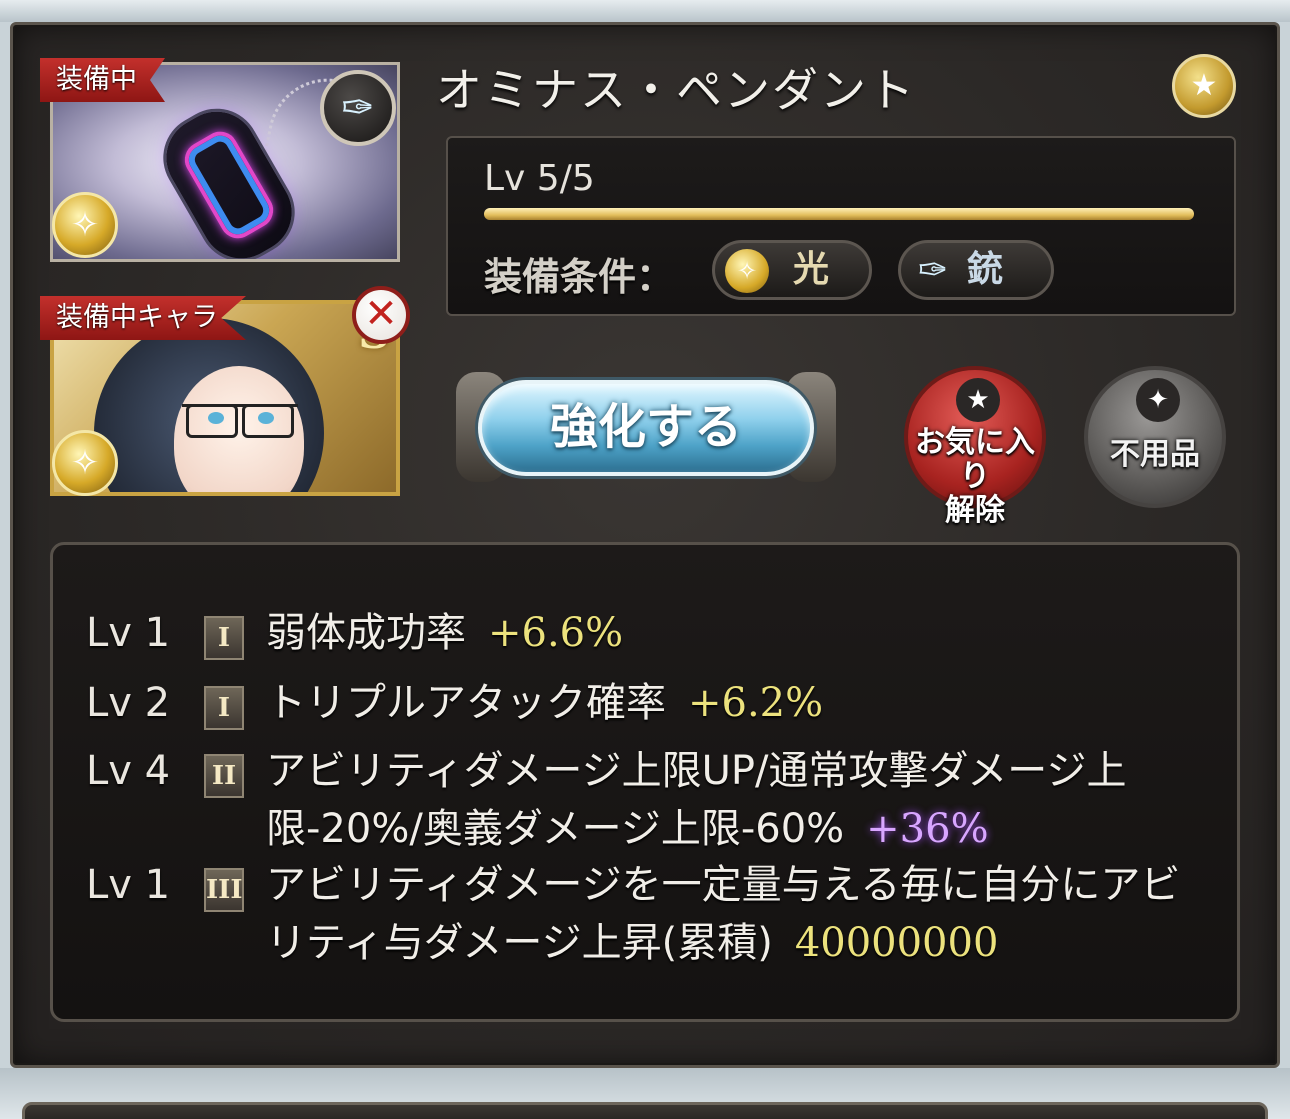 The image size is (1290, 1119). What do you see at coordinates (224, 890) in the screenshot?
I see `tier-badge: III` at bounding box center [224, 890].